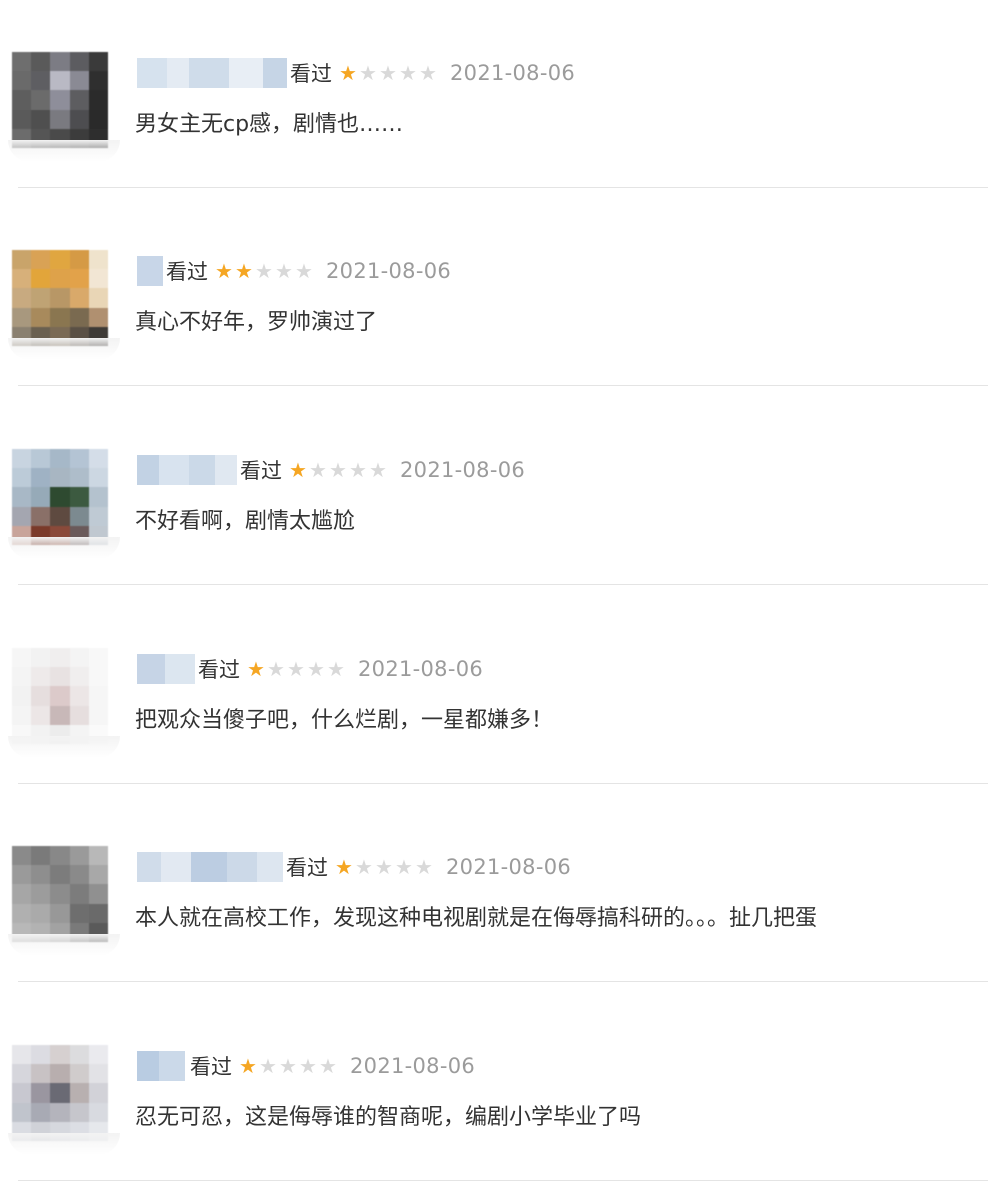 The width and height of the screenshot is (988, 1192). I want to click on review-comment: 真心不好年，罗帅演过了, so click(256, 322).